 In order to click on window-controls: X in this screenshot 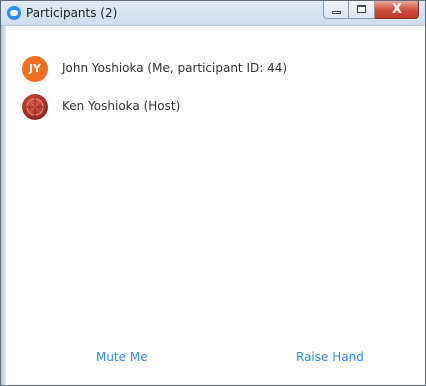, I will do `click(371, 10)`.